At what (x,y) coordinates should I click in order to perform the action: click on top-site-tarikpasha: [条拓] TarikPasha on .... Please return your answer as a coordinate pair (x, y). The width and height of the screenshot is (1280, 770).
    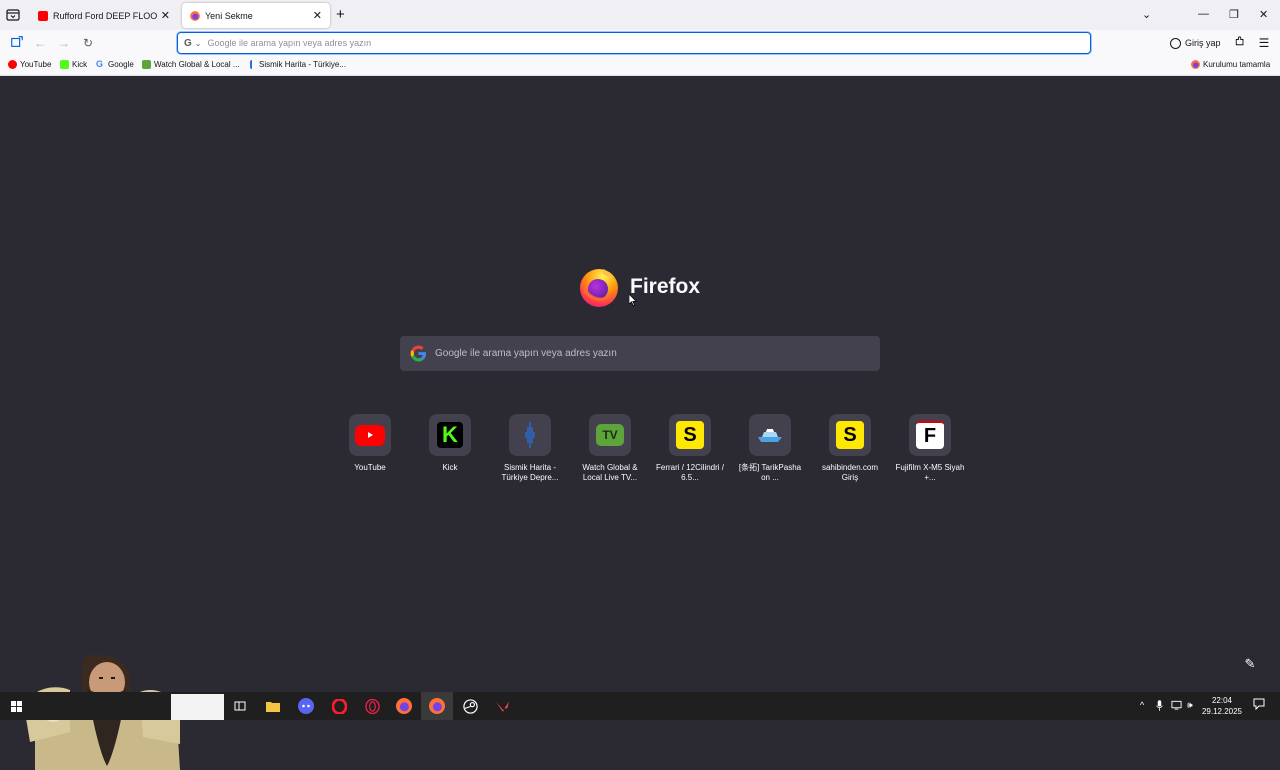
    Looking at the image, I should click on (770, 448).